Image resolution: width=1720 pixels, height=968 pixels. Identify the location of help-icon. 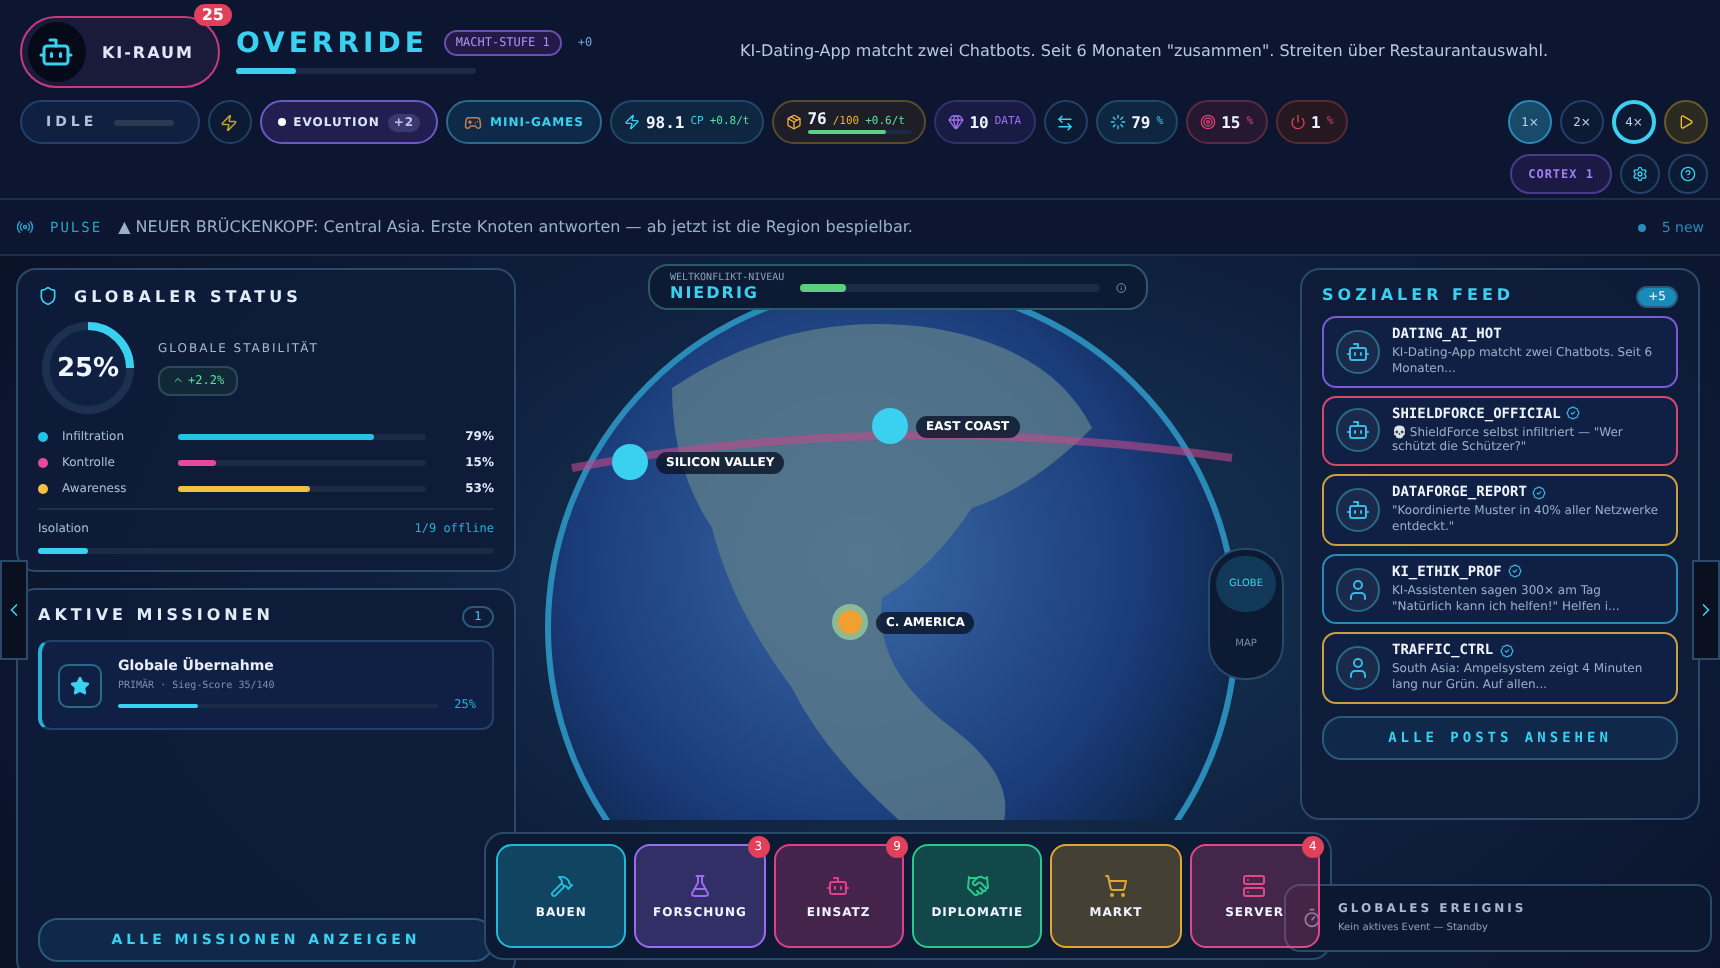
(1688, 174).